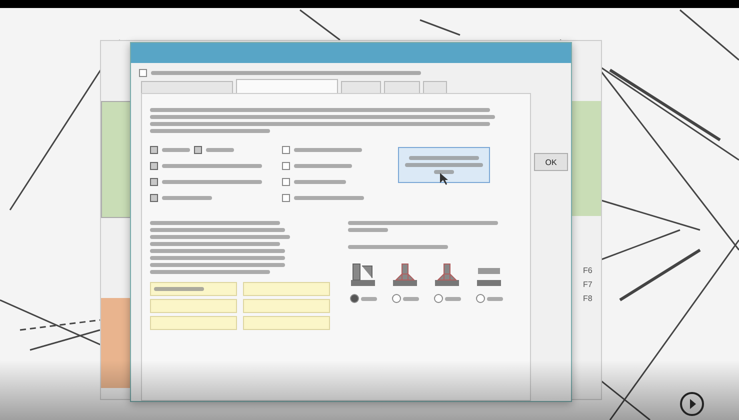 The width and height of the screenshot is (739, 420). What do you see at coordinates (444, 165) in the screenshot?
I see `info-button` at bounding box center [444, 165].